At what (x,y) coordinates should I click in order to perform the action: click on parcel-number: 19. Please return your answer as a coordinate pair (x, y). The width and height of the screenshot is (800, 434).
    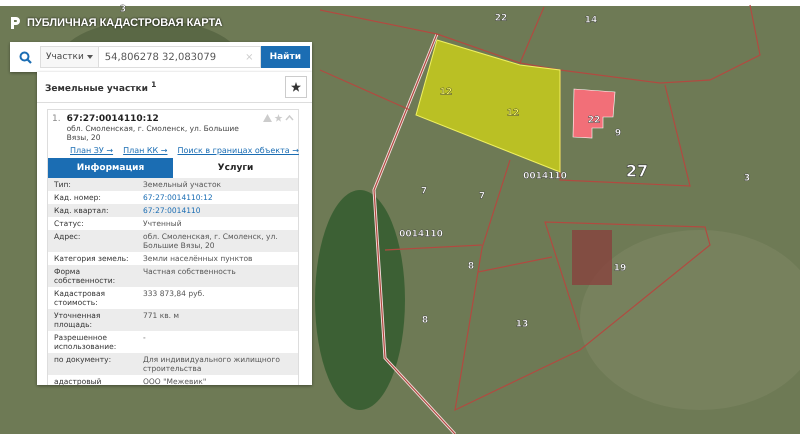
    Looking at the image, I should click on (620, 268).